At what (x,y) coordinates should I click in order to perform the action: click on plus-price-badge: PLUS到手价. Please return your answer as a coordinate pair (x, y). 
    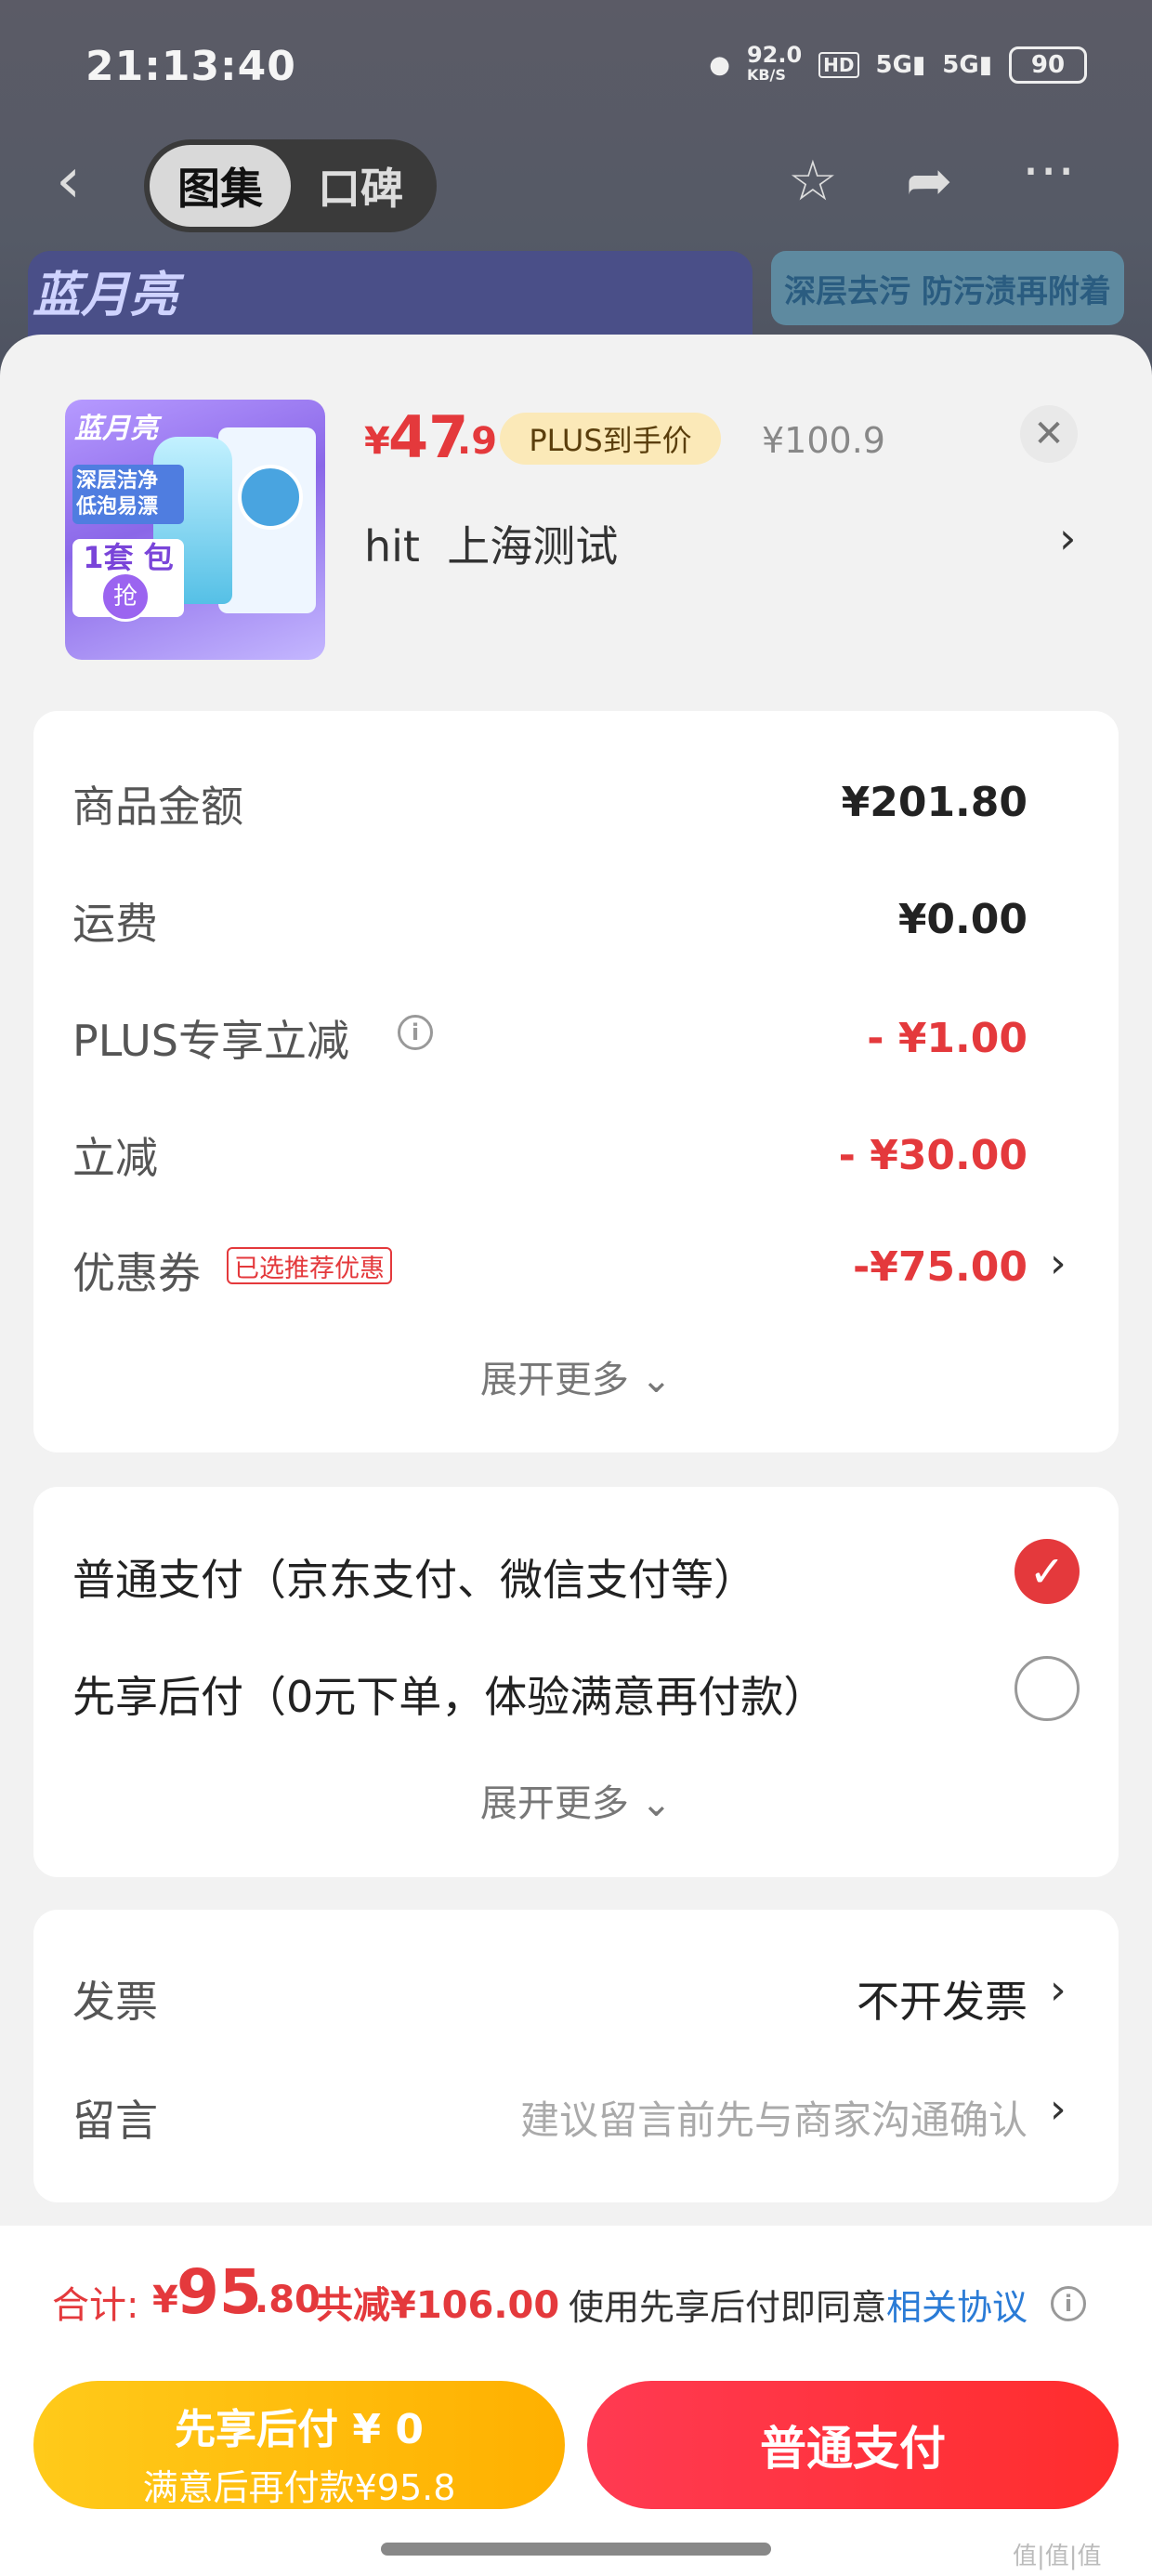
    Looking at the image, I should click on (610, 439).